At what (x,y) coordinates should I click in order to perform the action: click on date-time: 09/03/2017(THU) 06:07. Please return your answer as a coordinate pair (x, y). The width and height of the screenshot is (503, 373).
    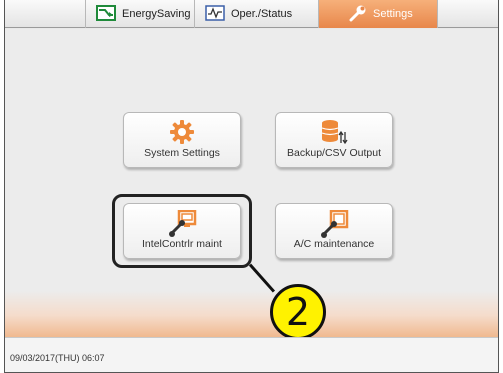
    Looking at the image, I should click on (57, 358).